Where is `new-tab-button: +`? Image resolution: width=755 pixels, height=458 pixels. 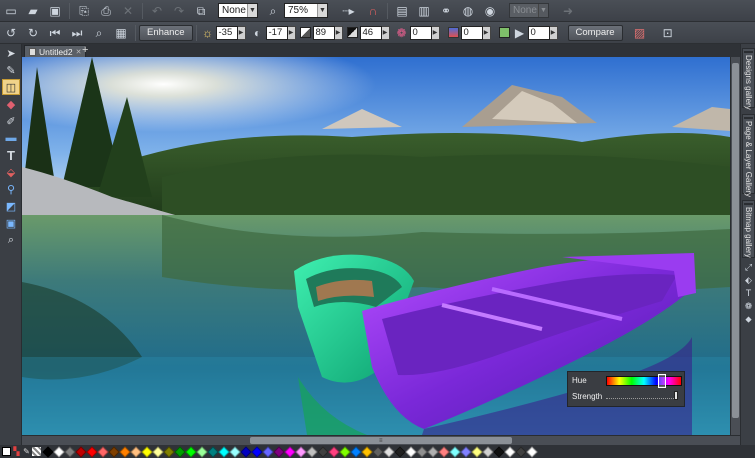
new-tab-button: + is located at coordinates (85, 50).